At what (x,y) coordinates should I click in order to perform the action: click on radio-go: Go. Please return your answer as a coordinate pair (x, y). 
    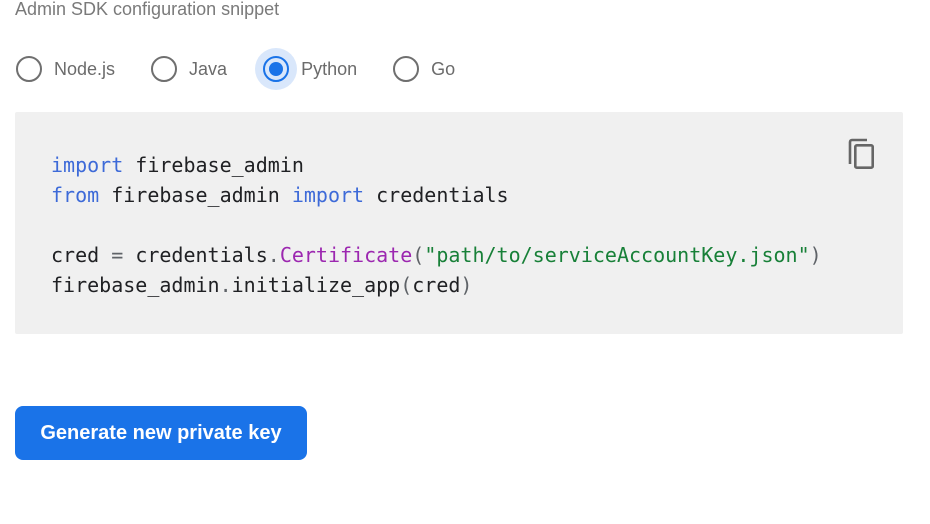
    Looking at the image, I should click on (423, 69).